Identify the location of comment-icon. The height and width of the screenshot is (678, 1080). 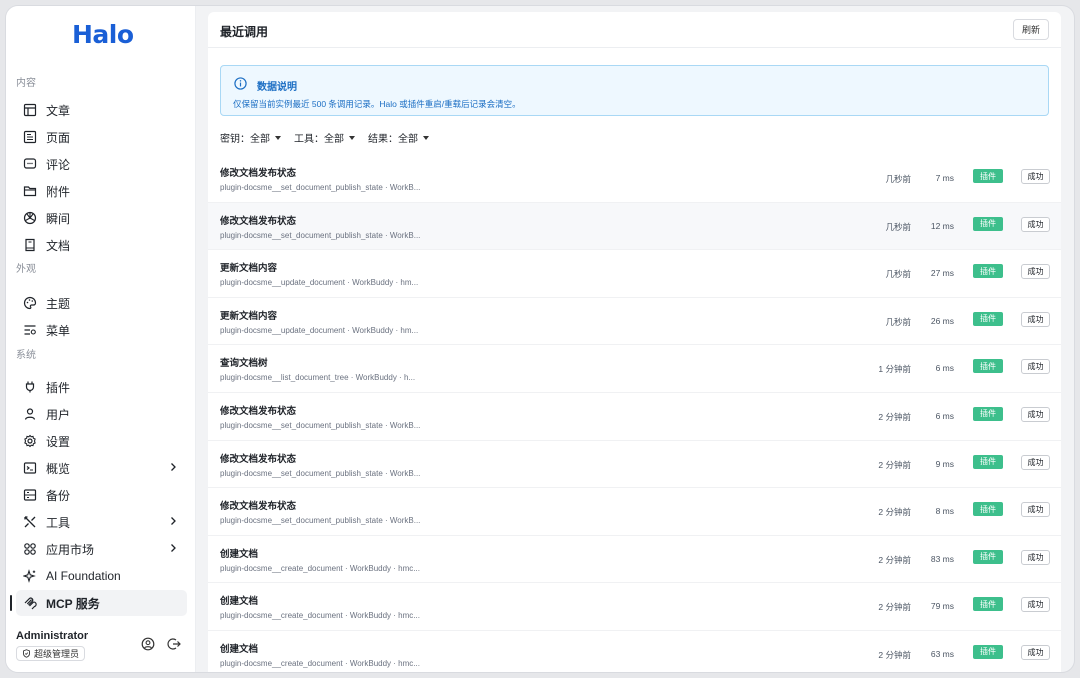
(30, 164).